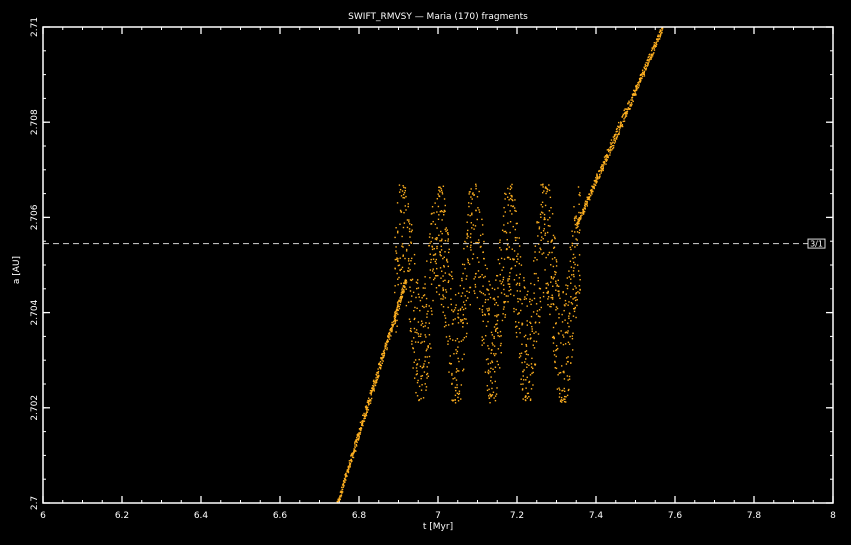 The image size is (851, 545). What do you see at coordinates (434, 243) in the screenshot?
I see `overlay: 3/1` at bounding box center [434, 243].